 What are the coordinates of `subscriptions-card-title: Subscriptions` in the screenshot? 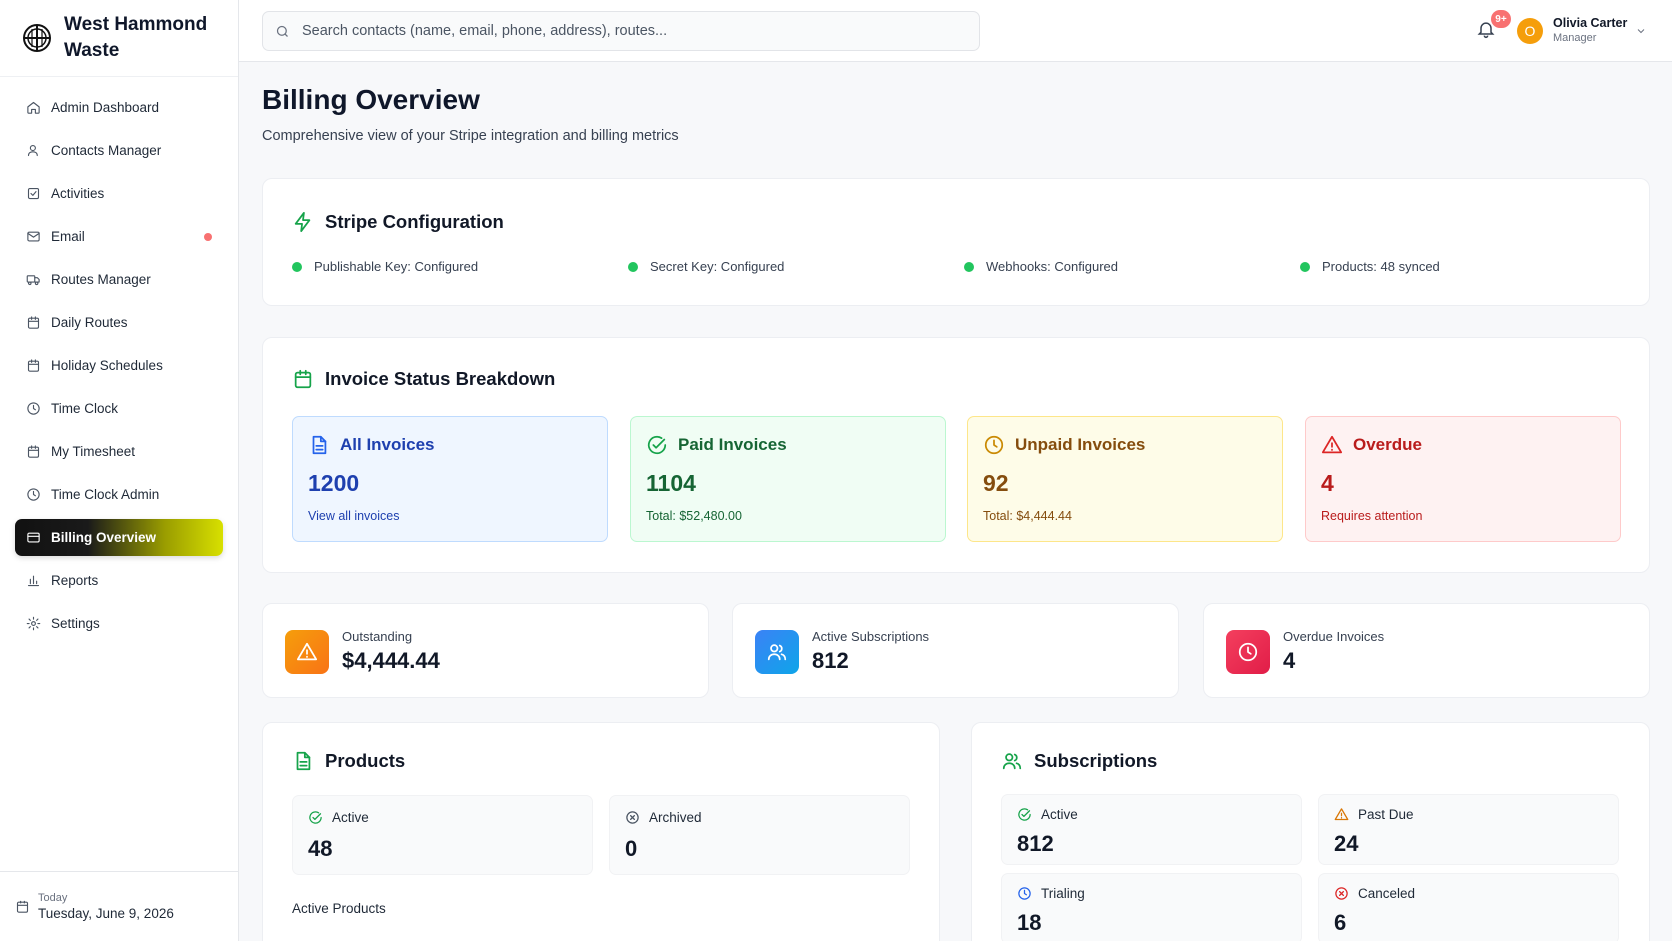 It's located at (1079, 761).